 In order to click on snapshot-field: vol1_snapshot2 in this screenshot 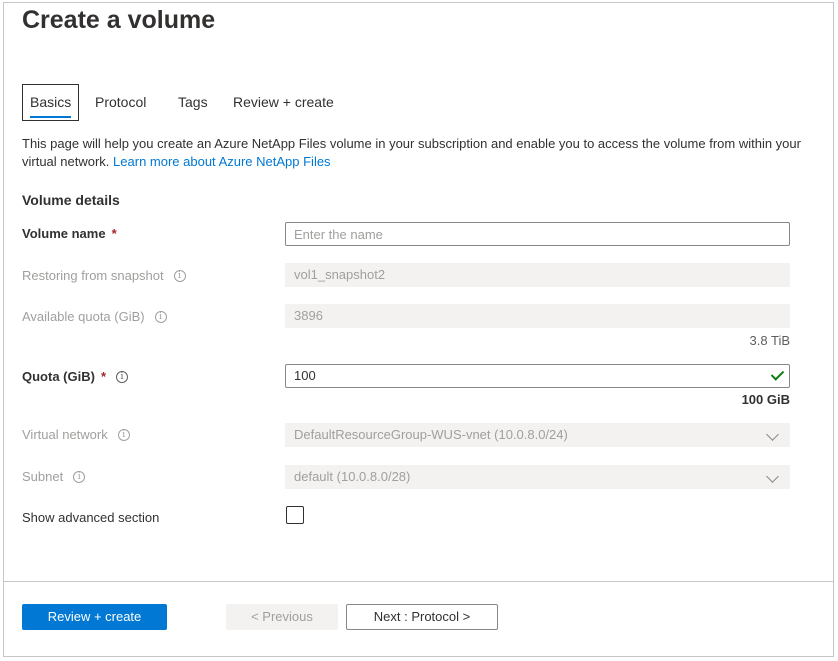, I will do `click(537, 275)`.